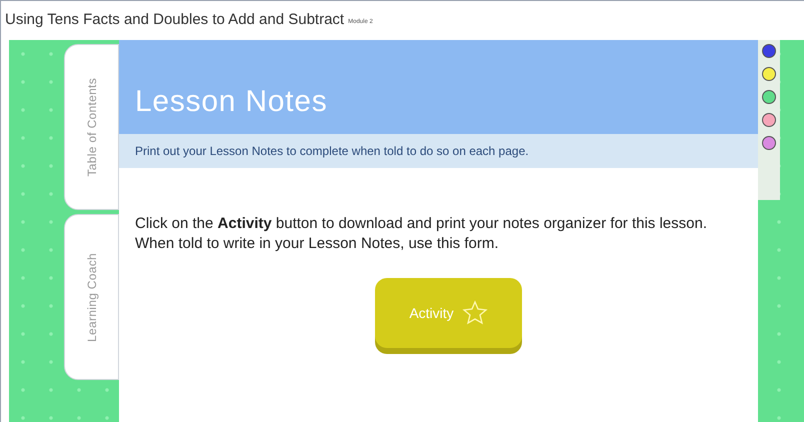 Image resolution: width=804 pixels, height=422 pixels. What do you see at coordinates (421, 234) in the screenshot?
I see `lesson-instructions: Click on the Activity button to download and print your notes organizer for this lesson. When told to write in your Lesson Notes, use this form.` at bounding box center [421, 234].